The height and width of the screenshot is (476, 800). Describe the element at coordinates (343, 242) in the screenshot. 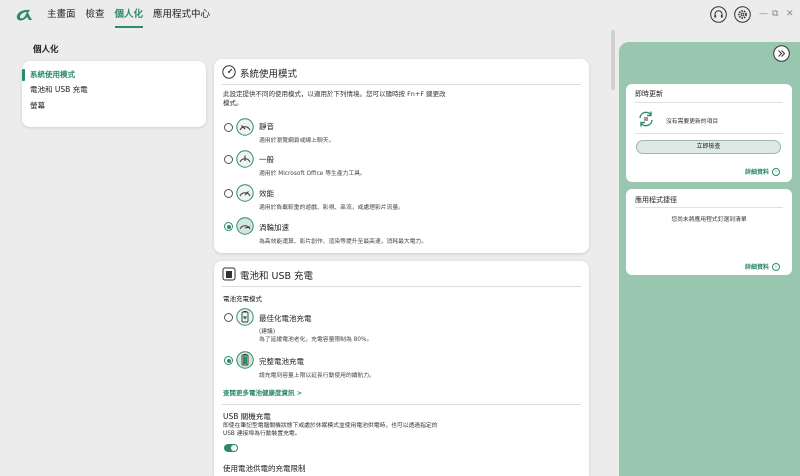

I see `option-desc-turbo: 為高效能運算、影片創作、渲染等提升至最高速，消耗最大電力。` at that location.